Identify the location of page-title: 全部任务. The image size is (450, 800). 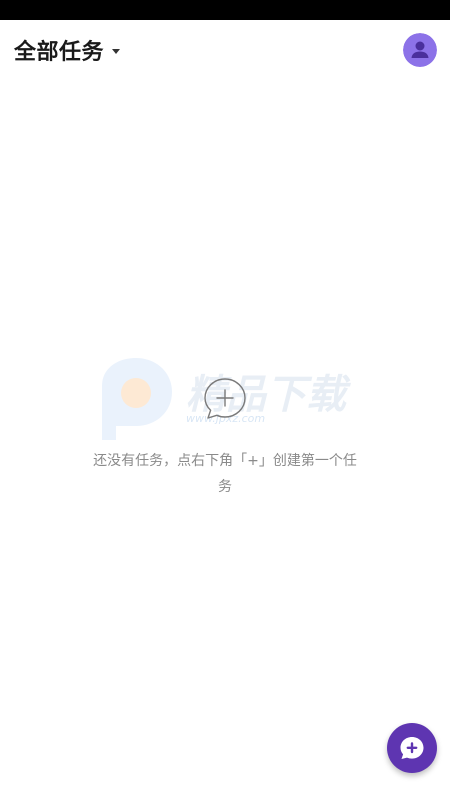
(59, 52).